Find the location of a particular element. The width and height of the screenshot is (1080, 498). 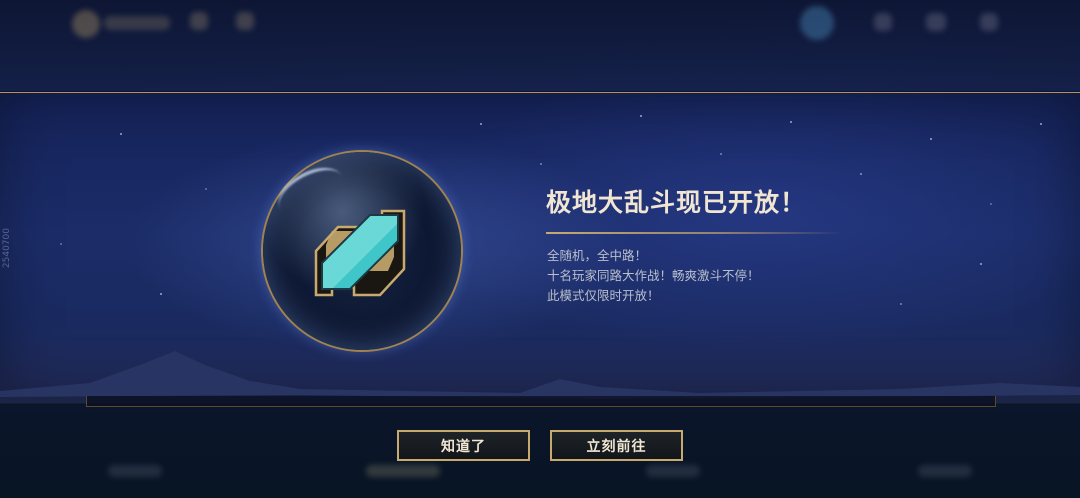

blurred-nav-item is located at coordinates (137, 23).